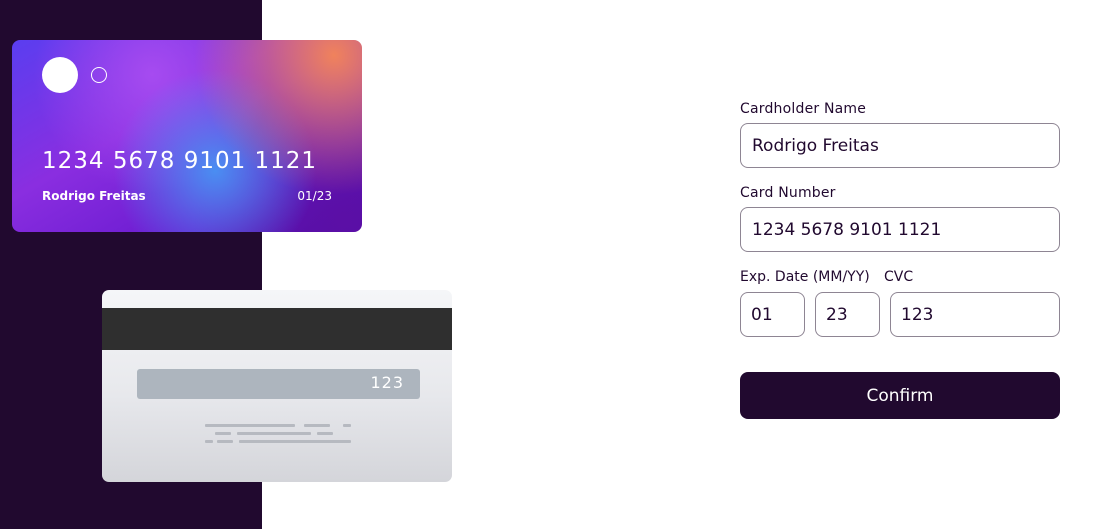 This screenshot has width=1114, height=529. I want to click on card-back: 123, so click(277, 386).